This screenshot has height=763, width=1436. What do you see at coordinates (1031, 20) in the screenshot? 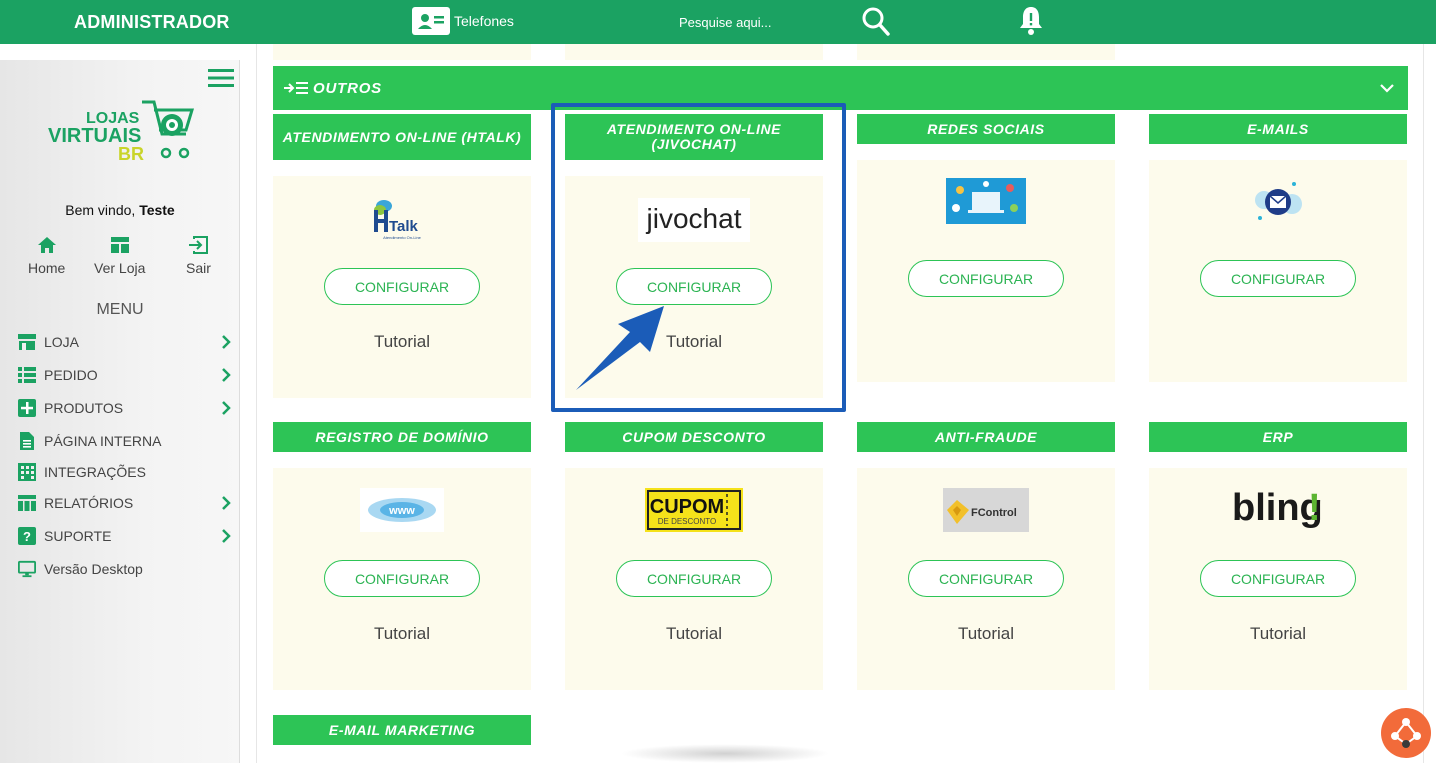
I see `bell-icon` at bounding box center [1031, 20].